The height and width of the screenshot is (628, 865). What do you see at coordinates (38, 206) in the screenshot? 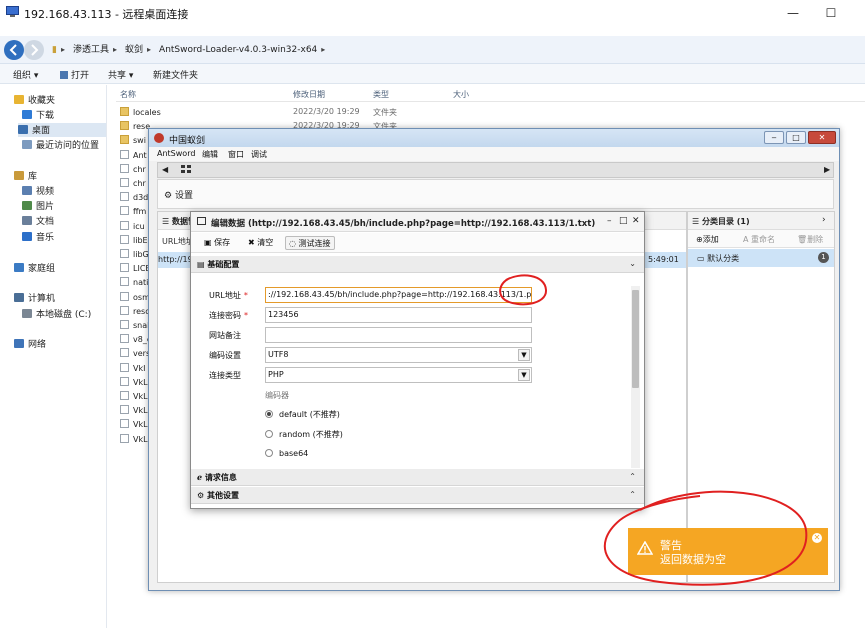
I see `nav-item: 图片` at bounding box center [38, 206].